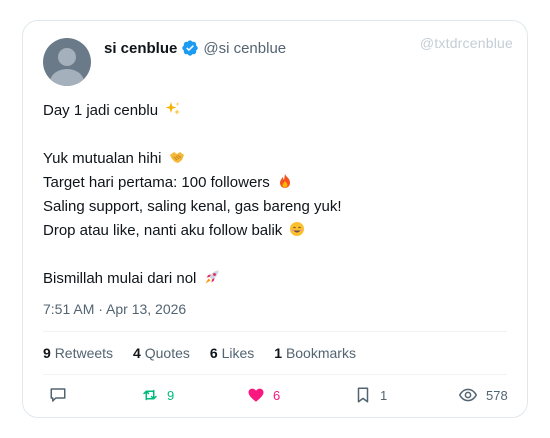 The image size is (550, 438). What do you see at coordinates (140, 48) in the screenshot?
I see `display-name: si cenblue` at bounding box center [140, 48].